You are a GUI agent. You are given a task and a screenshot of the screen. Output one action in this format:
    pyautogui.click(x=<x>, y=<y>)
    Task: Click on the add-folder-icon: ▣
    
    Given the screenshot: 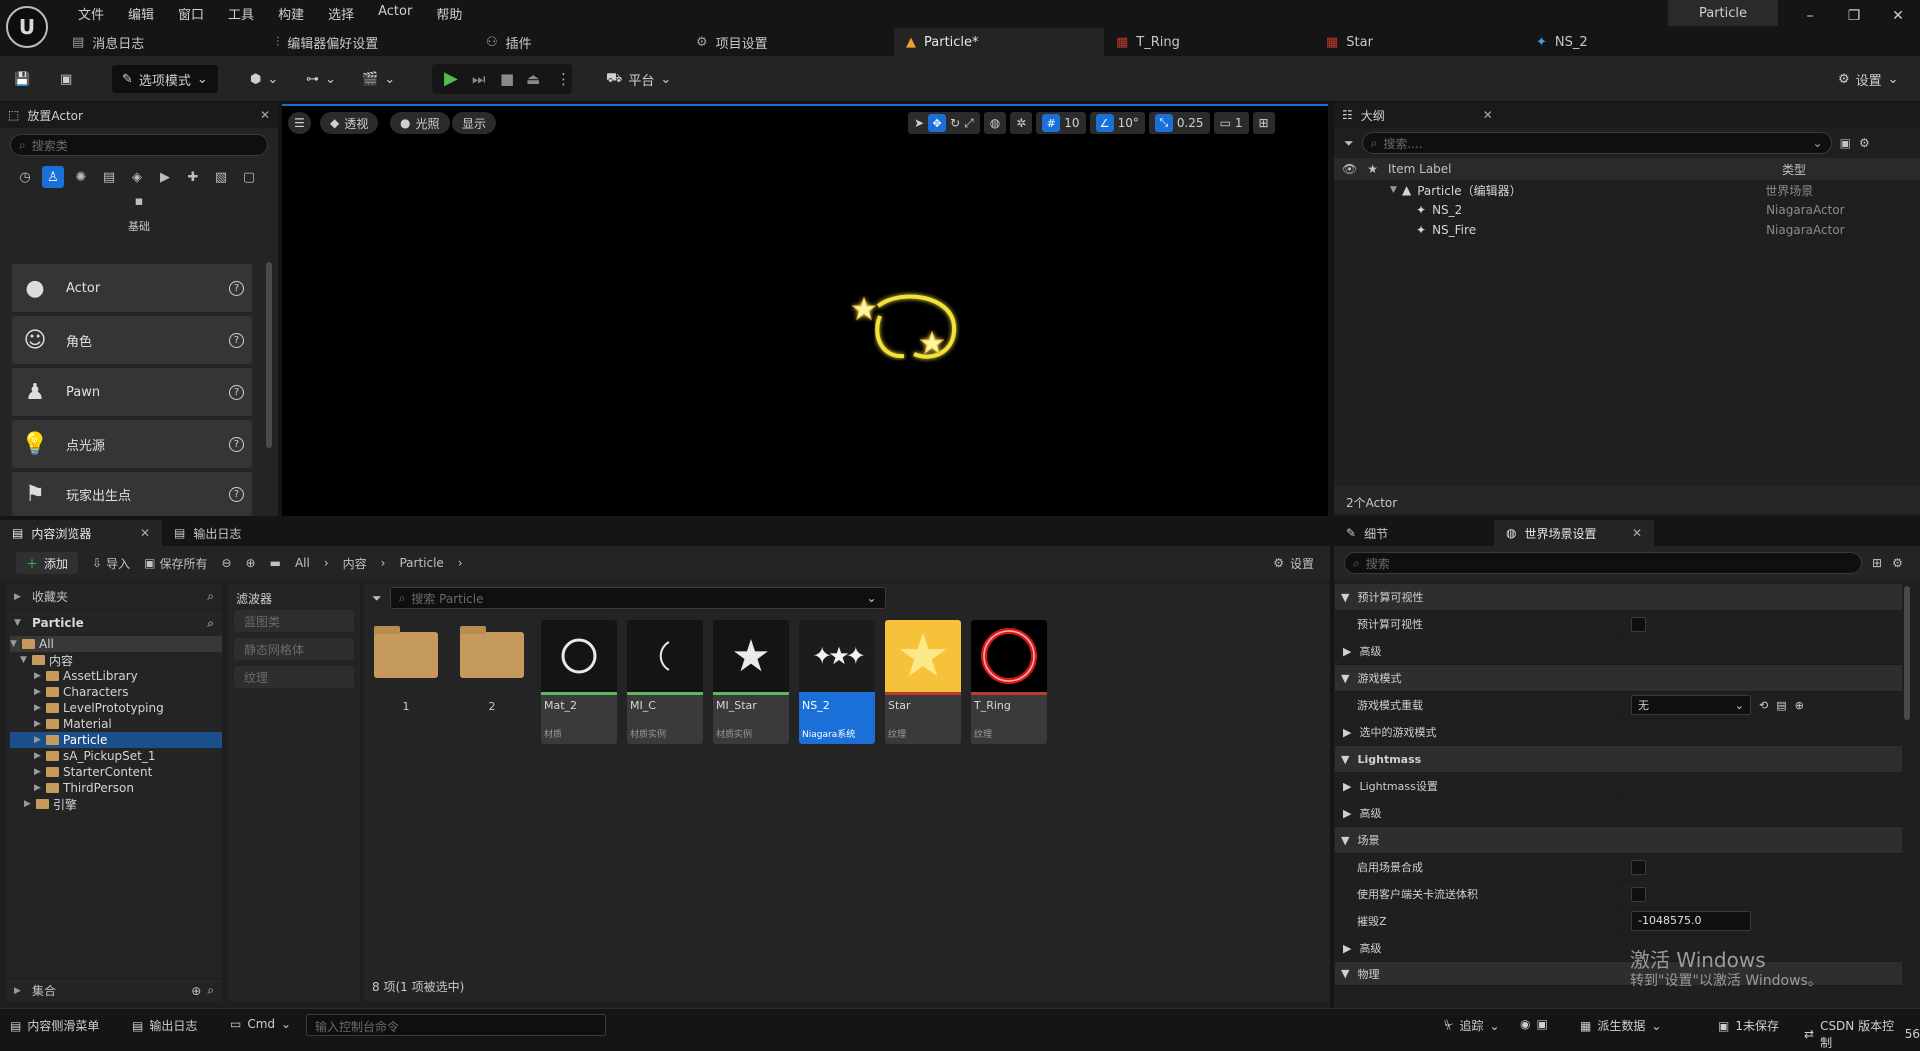 What is the action you would take?
    pyautogui.click(x=1845, y=143)
    